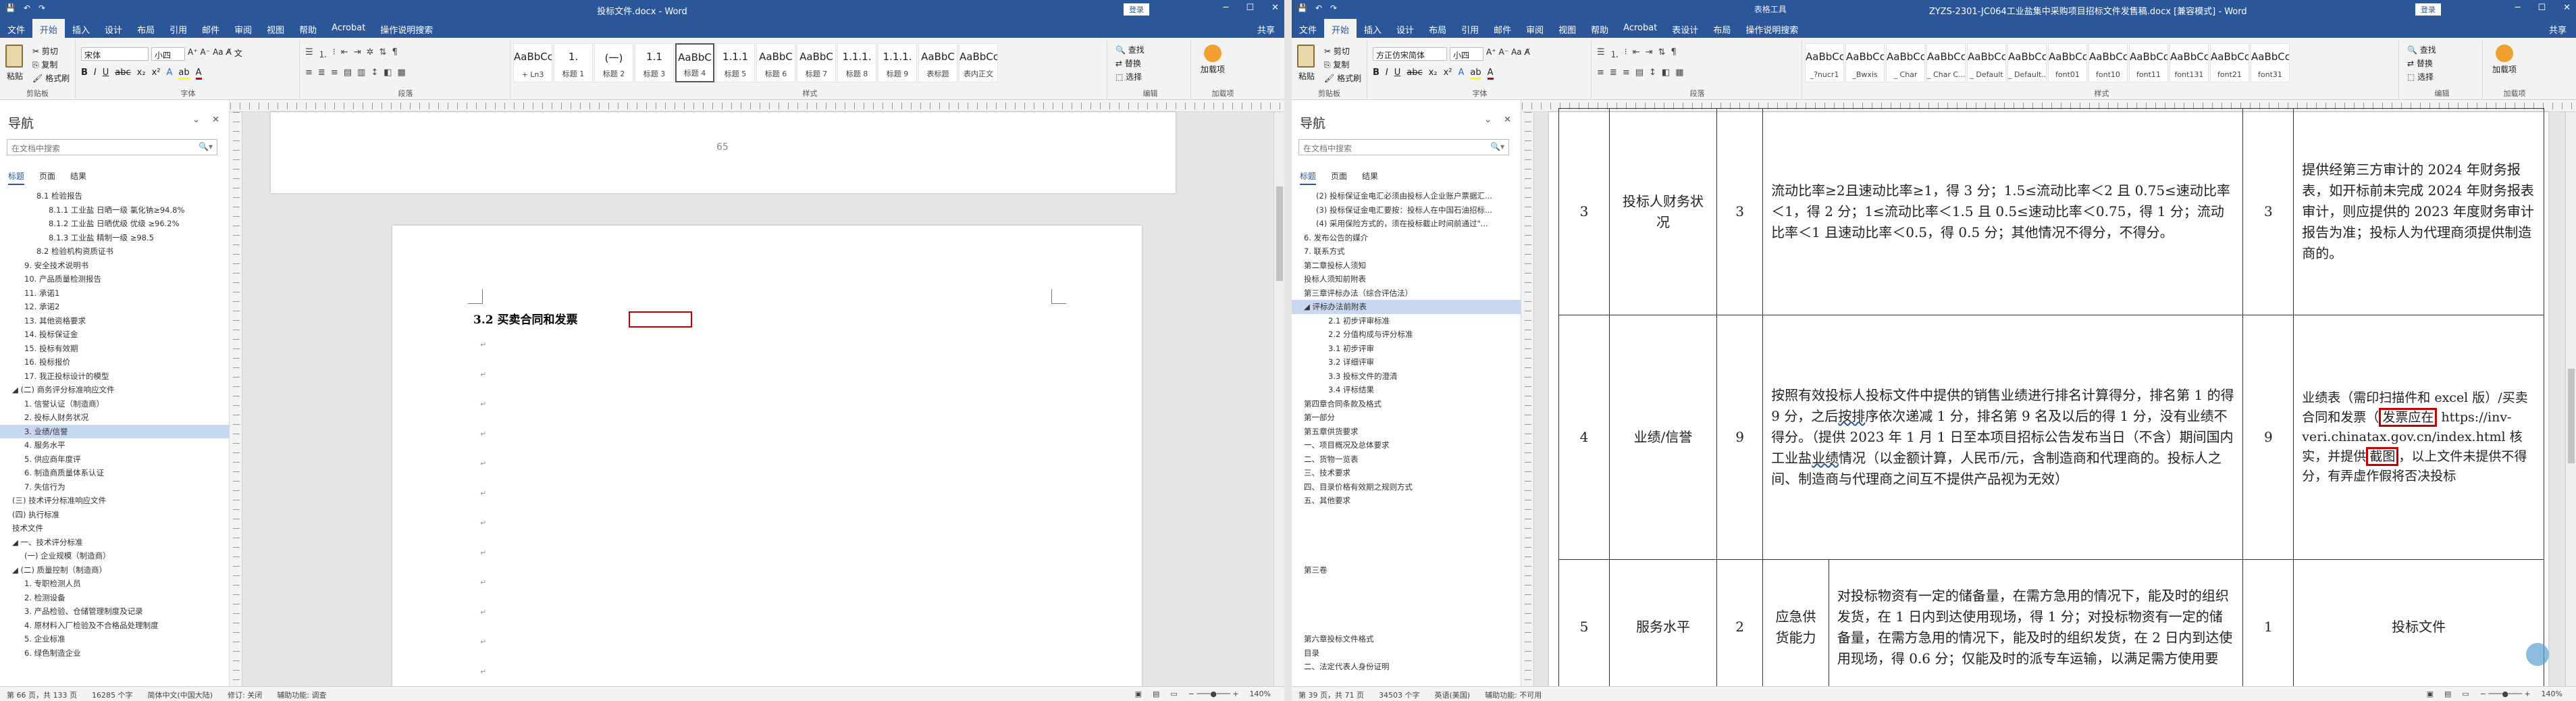  Describe the element at coordinates (115, 293) in the screenshot. I see `nav-item: 11. 承诺1` at that location.